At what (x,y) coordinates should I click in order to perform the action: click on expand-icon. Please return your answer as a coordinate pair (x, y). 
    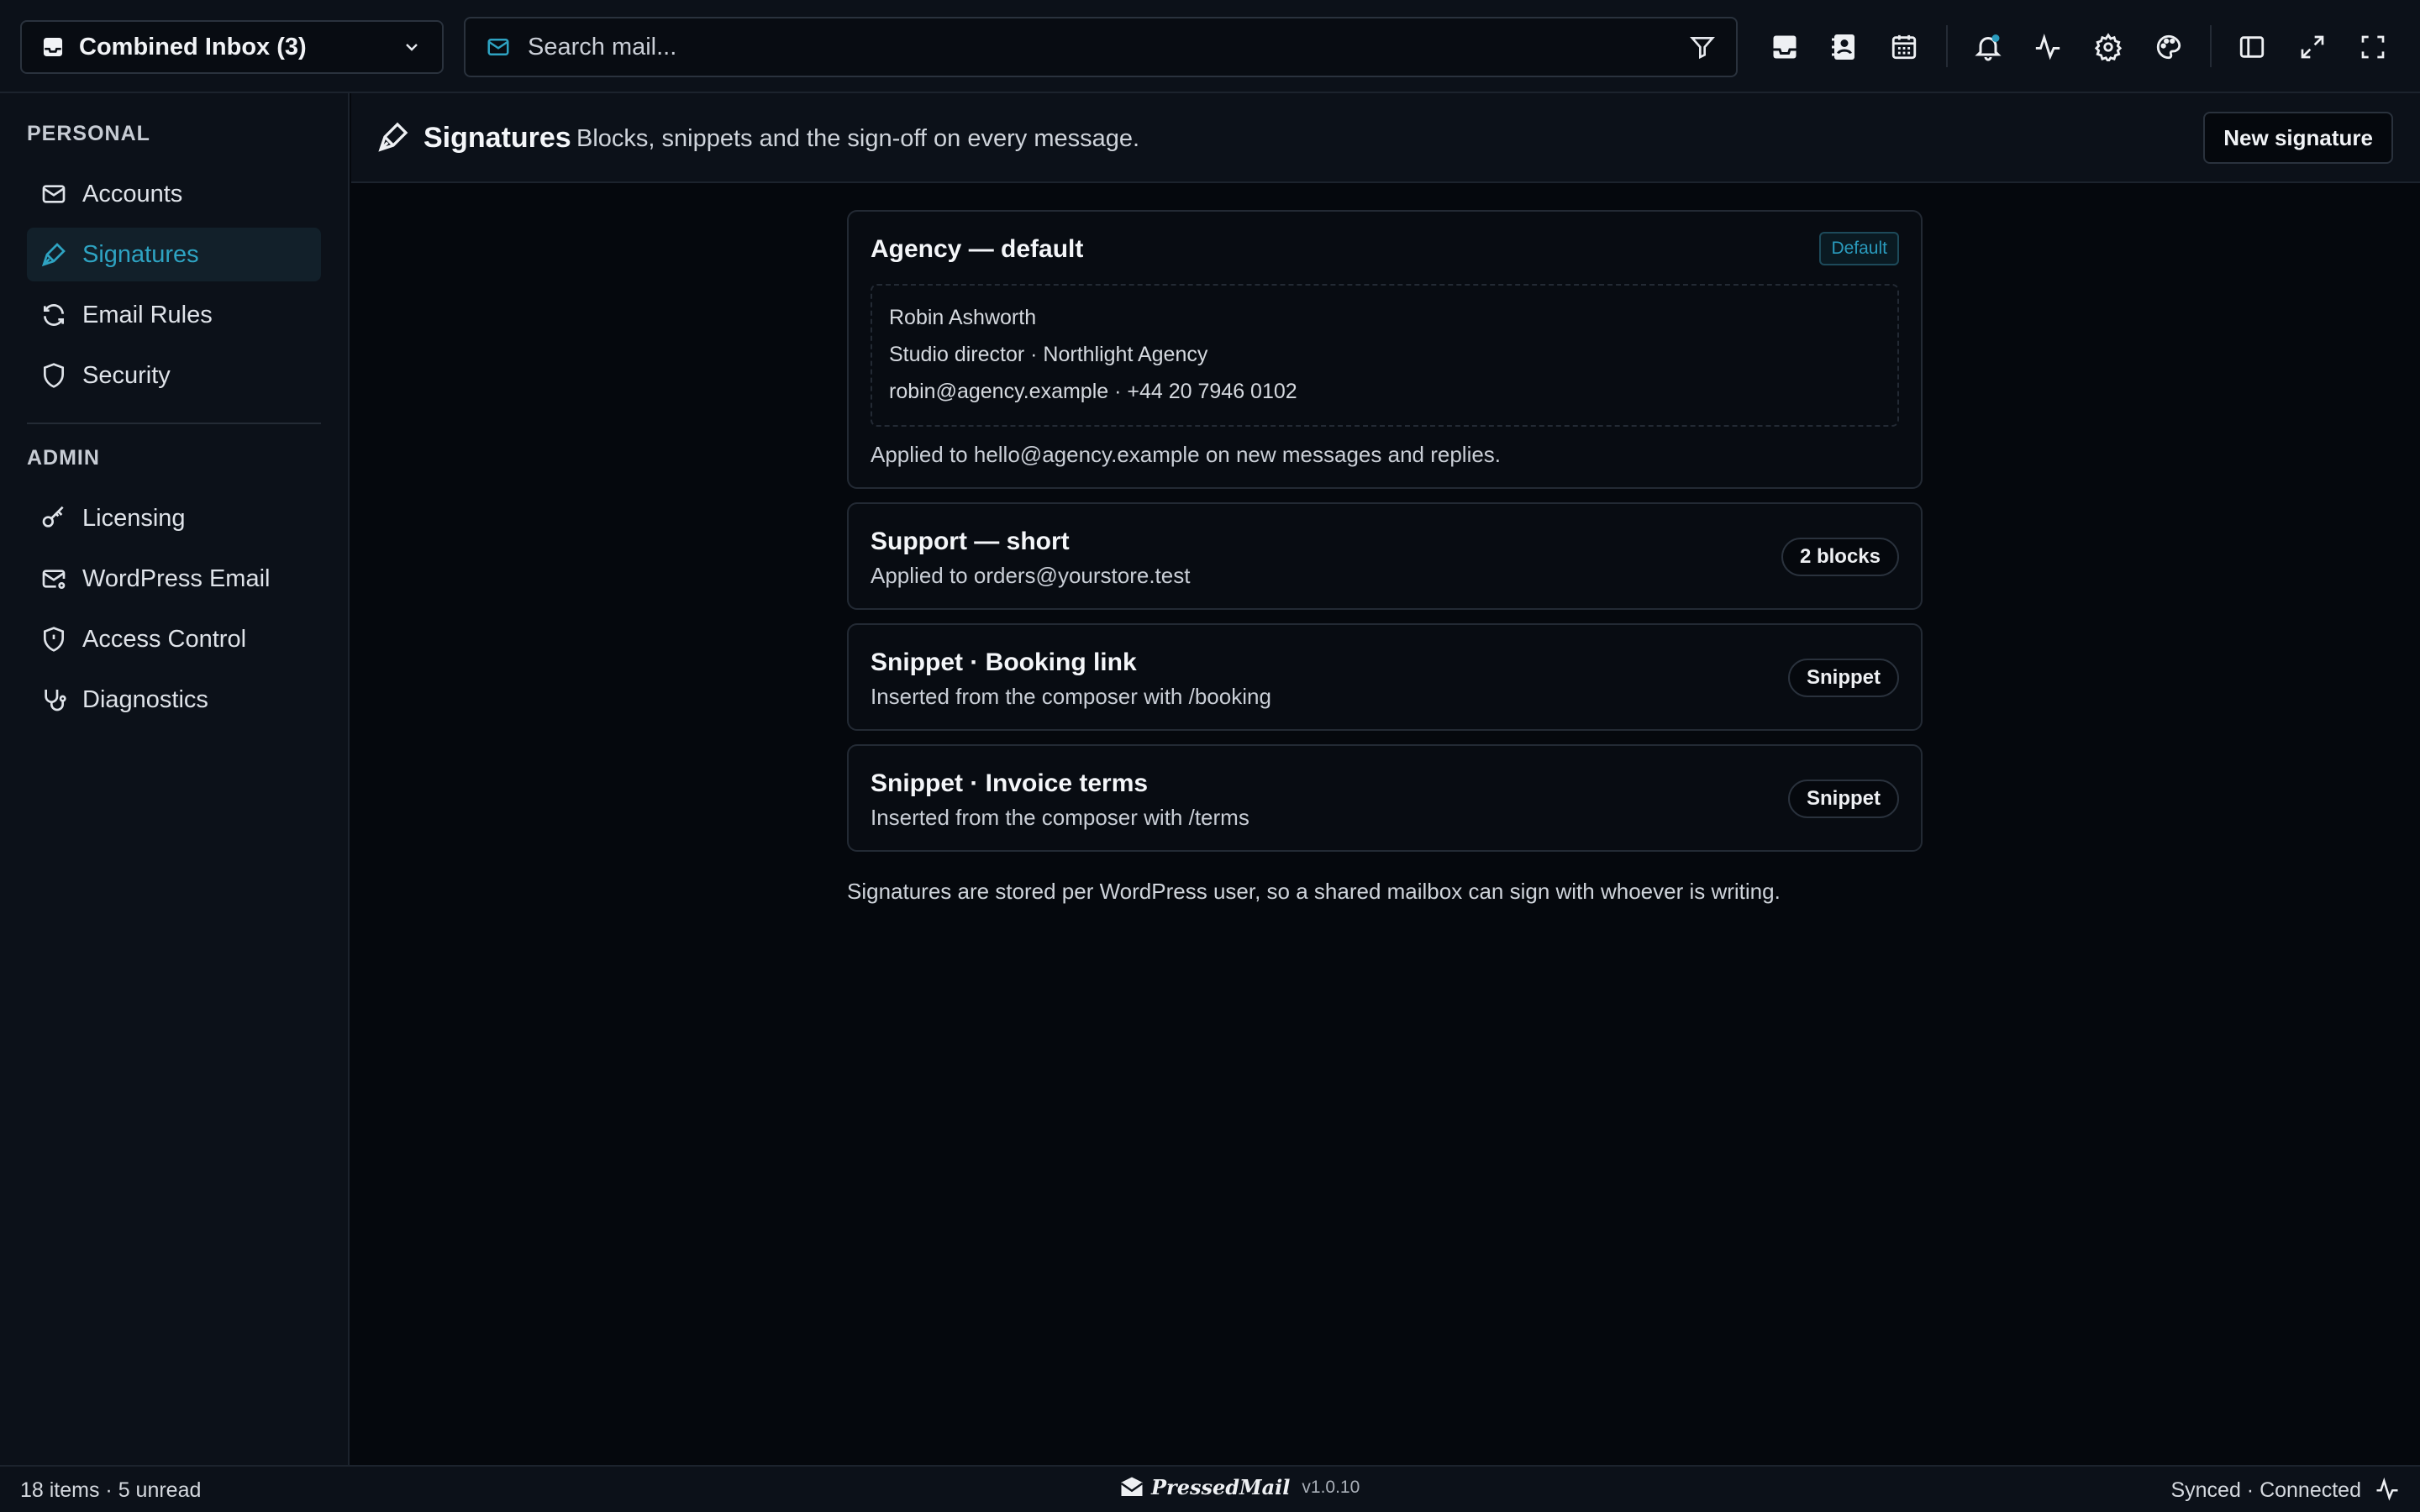
    Looking at the image, I should click on (2312, 47).